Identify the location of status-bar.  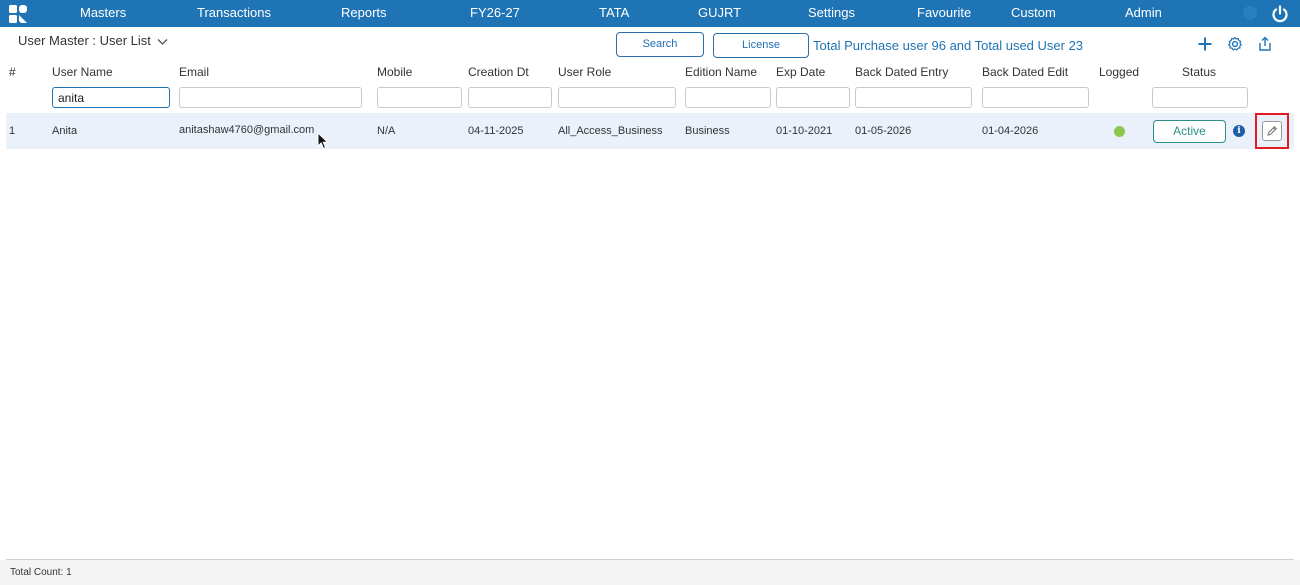
(650, 572).